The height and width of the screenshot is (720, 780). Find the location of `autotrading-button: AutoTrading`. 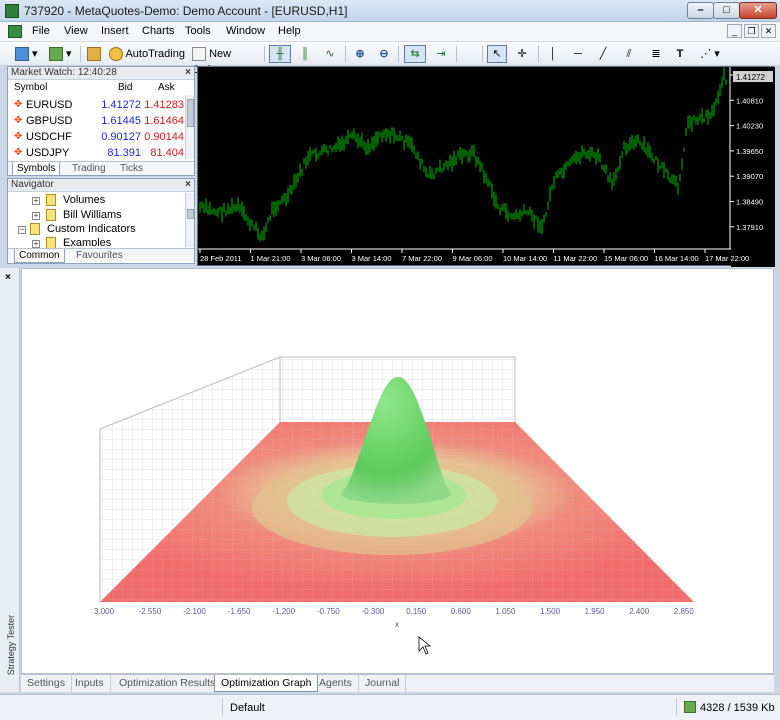

autotrading-button: AutoTrading is located at coordinates (148, 54).